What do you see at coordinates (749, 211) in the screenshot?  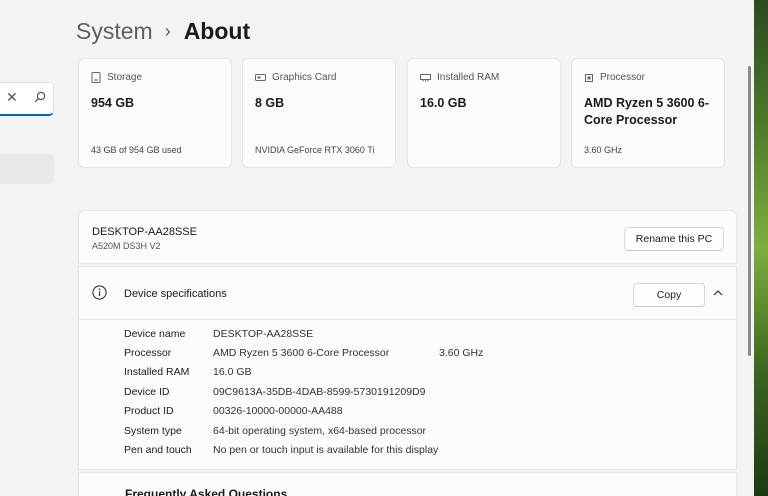 I see `scrollbar` at bounding box center [749, 211].